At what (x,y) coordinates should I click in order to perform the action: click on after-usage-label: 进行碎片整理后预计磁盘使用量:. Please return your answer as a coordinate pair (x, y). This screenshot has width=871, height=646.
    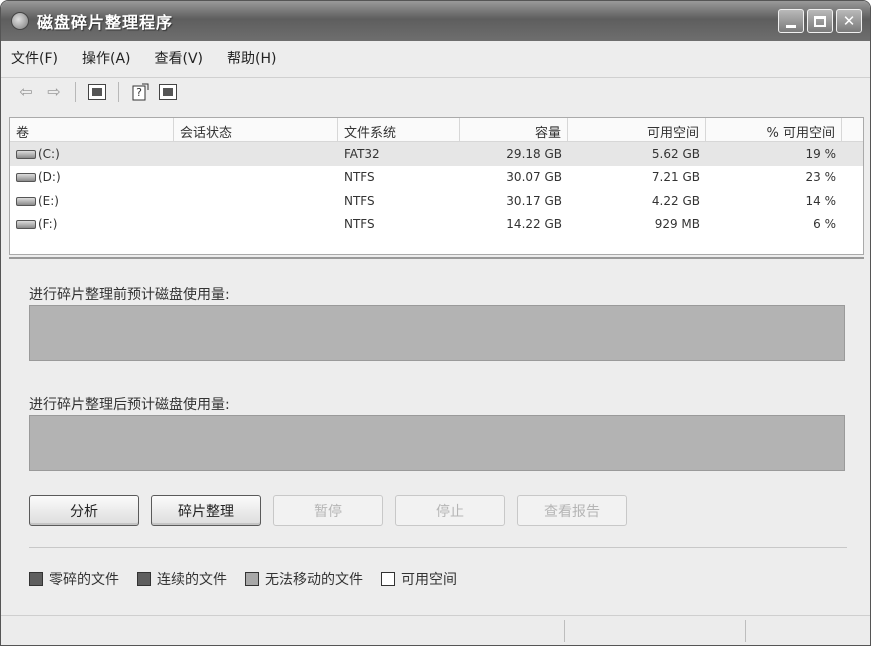
    Looking at the image, I should click on (129, 405).